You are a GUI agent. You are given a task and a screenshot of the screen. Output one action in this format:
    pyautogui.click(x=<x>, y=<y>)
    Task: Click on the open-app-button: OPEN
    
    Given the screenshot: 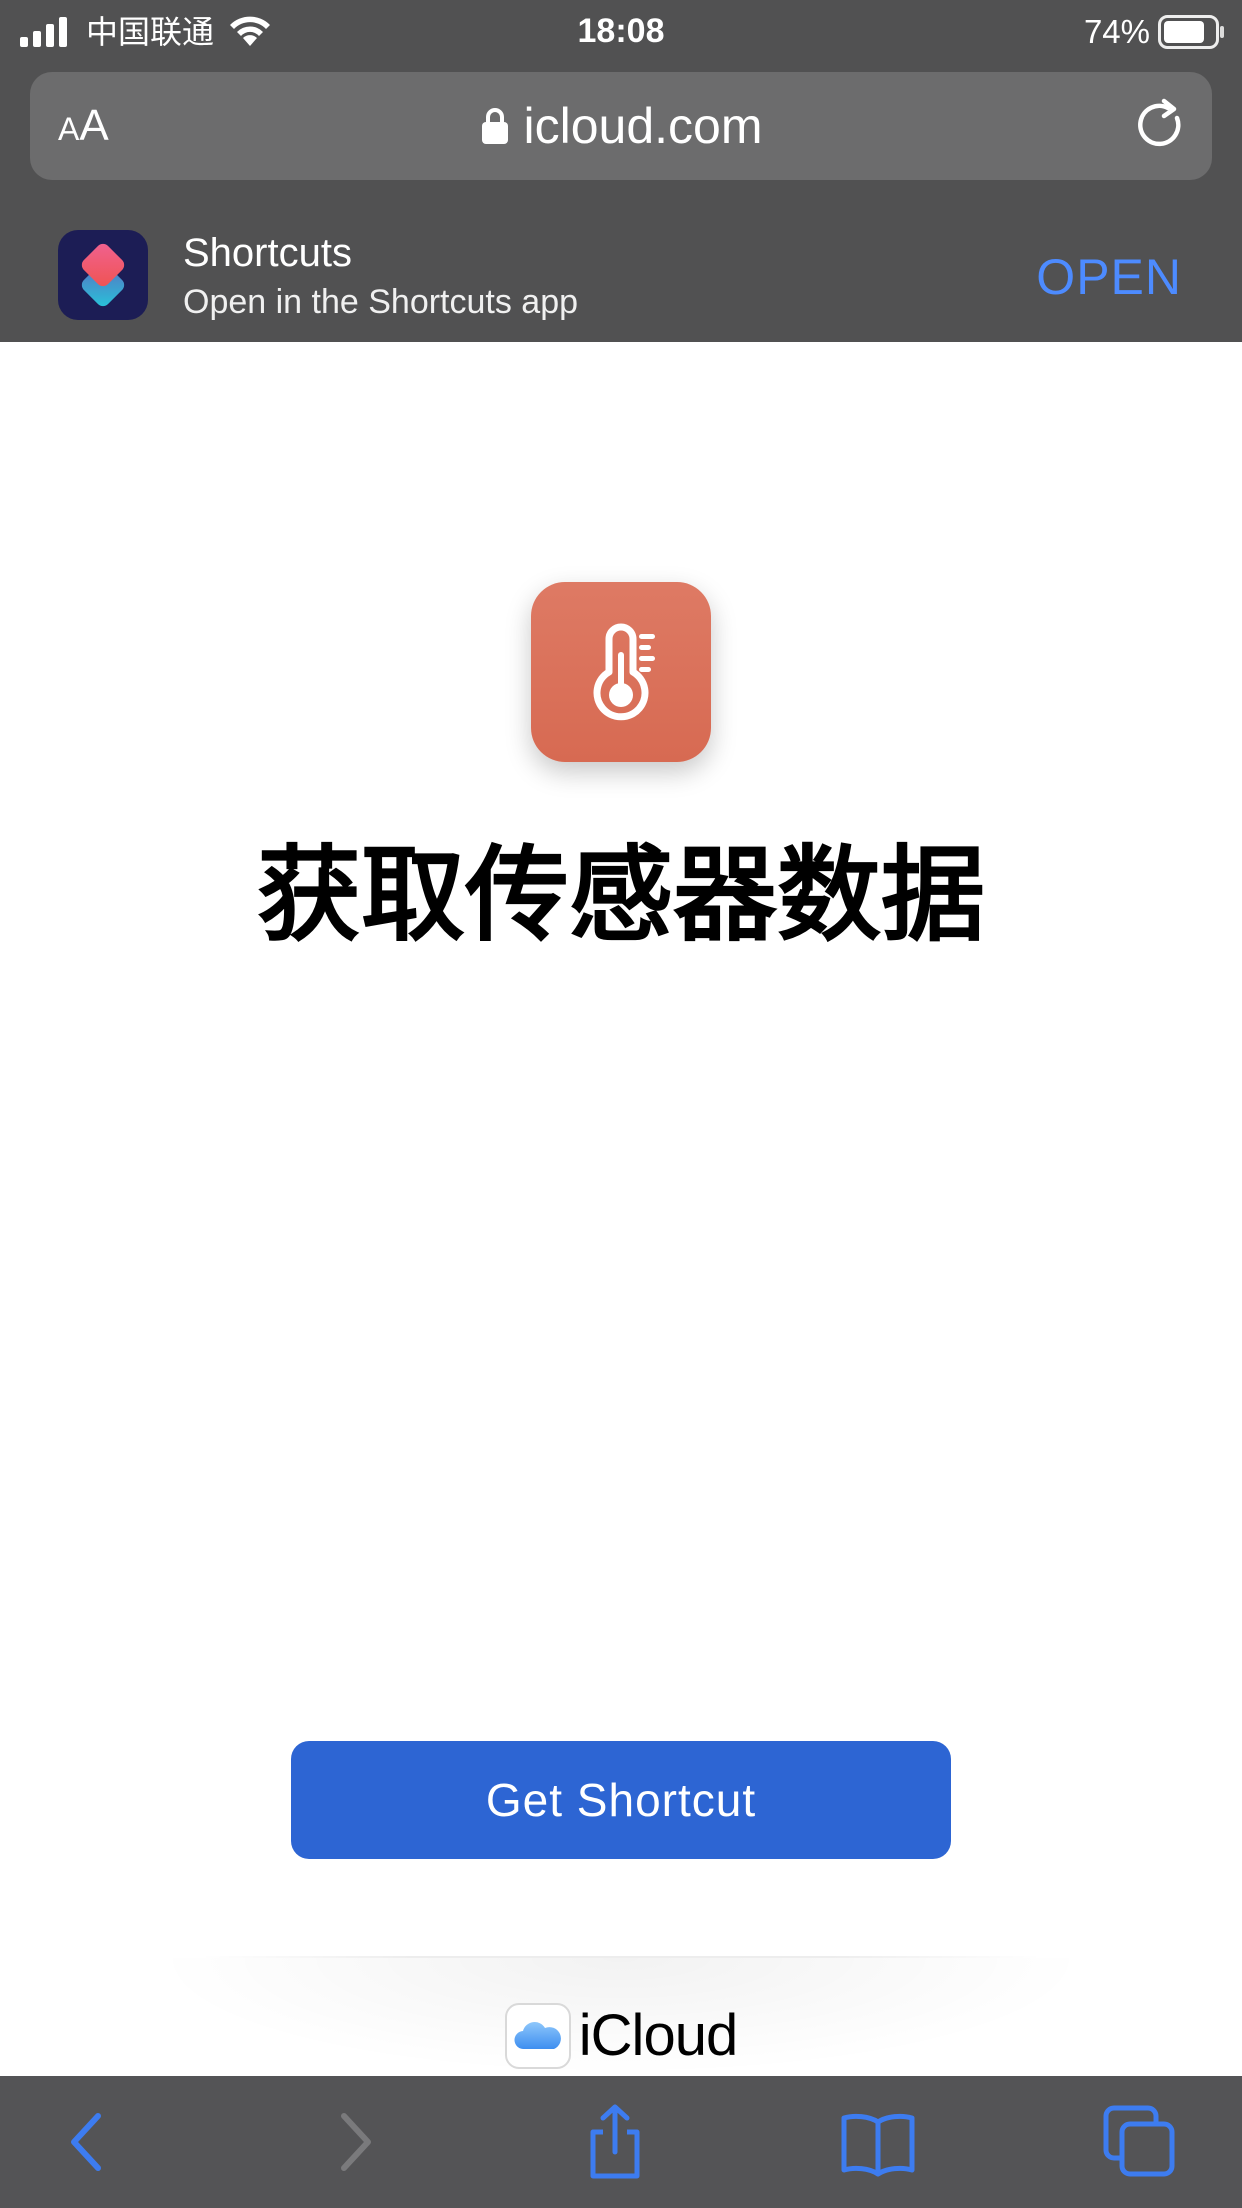 What is the action you would take?
    pyautogui.click(x=1109, y=277)
    